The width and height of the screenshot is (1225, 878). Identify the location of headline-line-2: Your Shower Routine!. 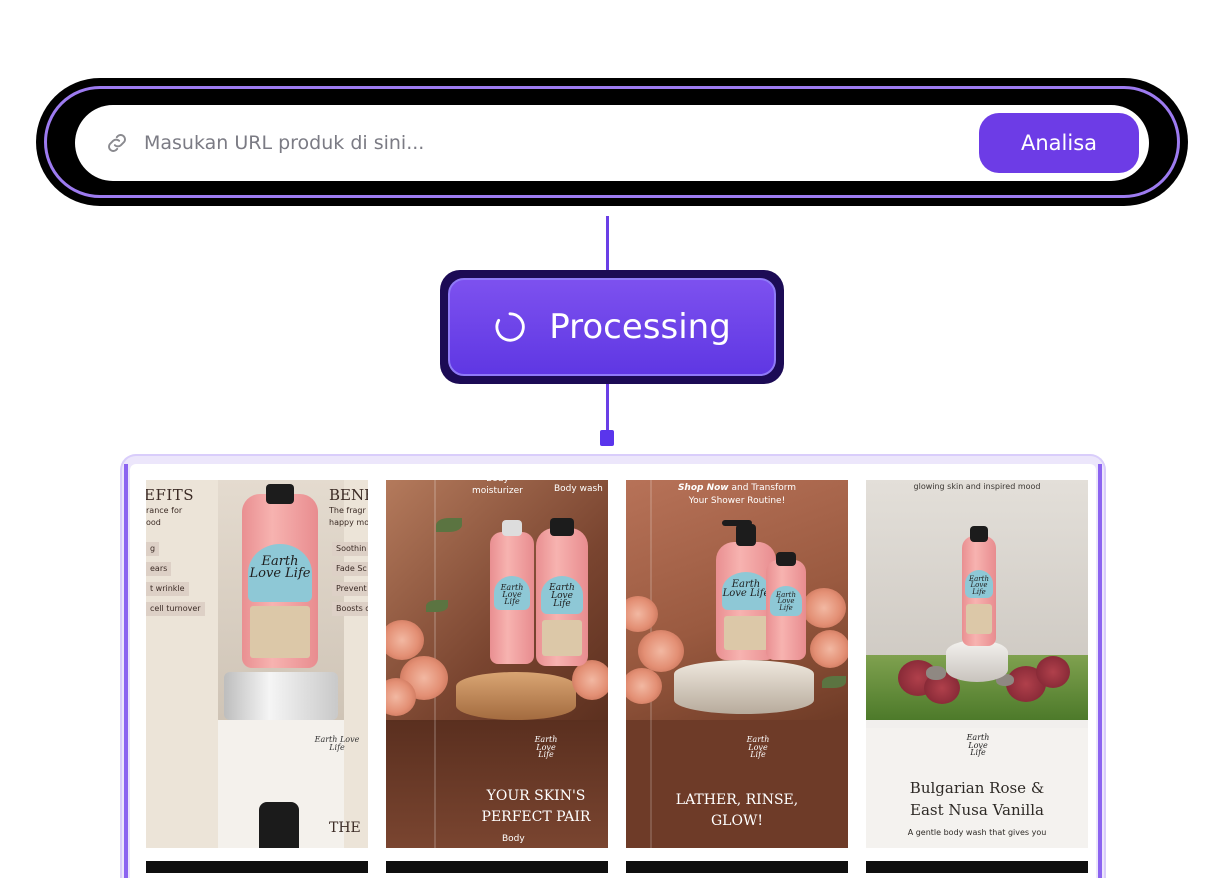
(737, 500).